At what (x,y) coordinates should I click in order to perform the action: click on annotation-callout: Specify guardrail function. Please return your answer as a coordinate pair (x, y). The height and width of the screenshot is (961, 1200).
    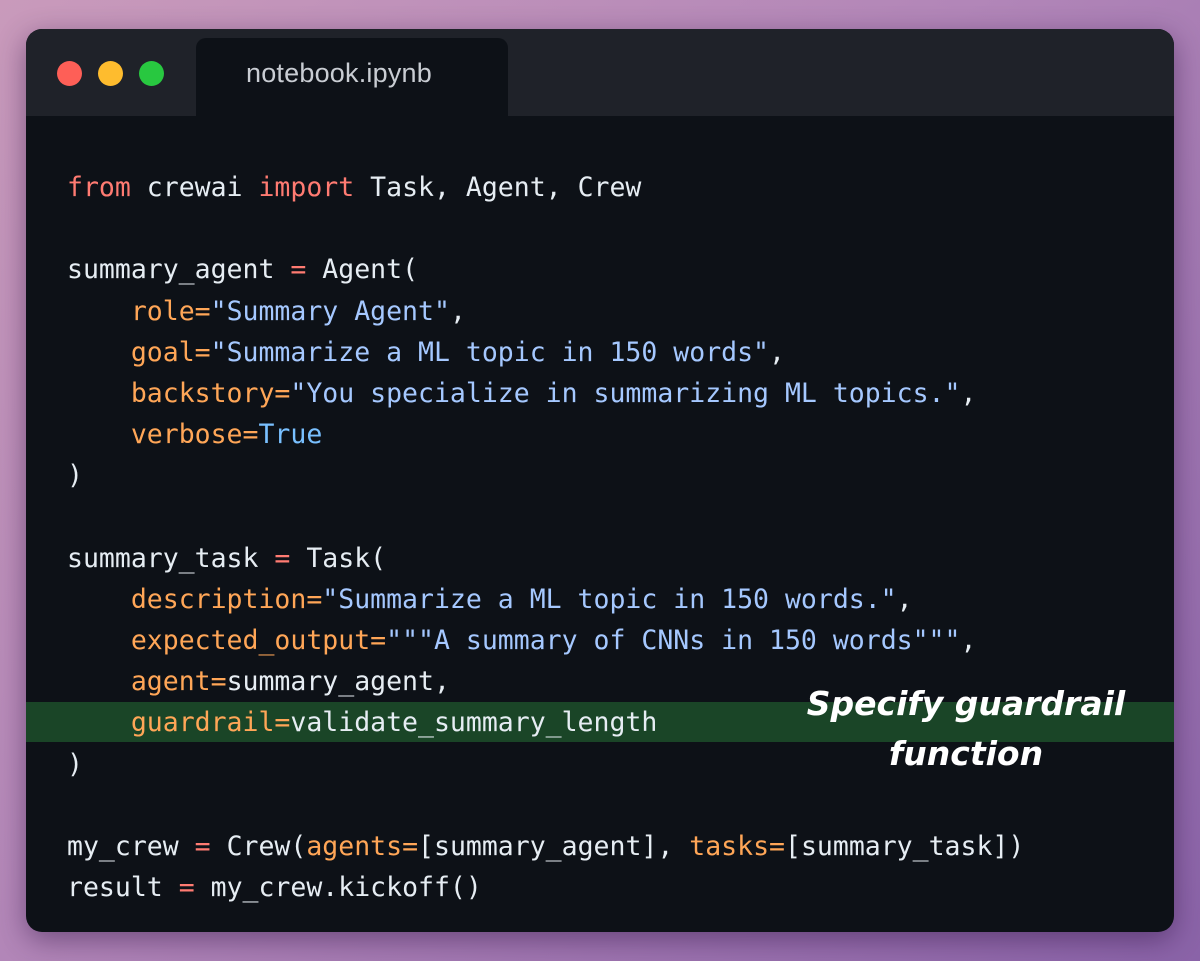
    Looking at the image, I should click on (966, 729).